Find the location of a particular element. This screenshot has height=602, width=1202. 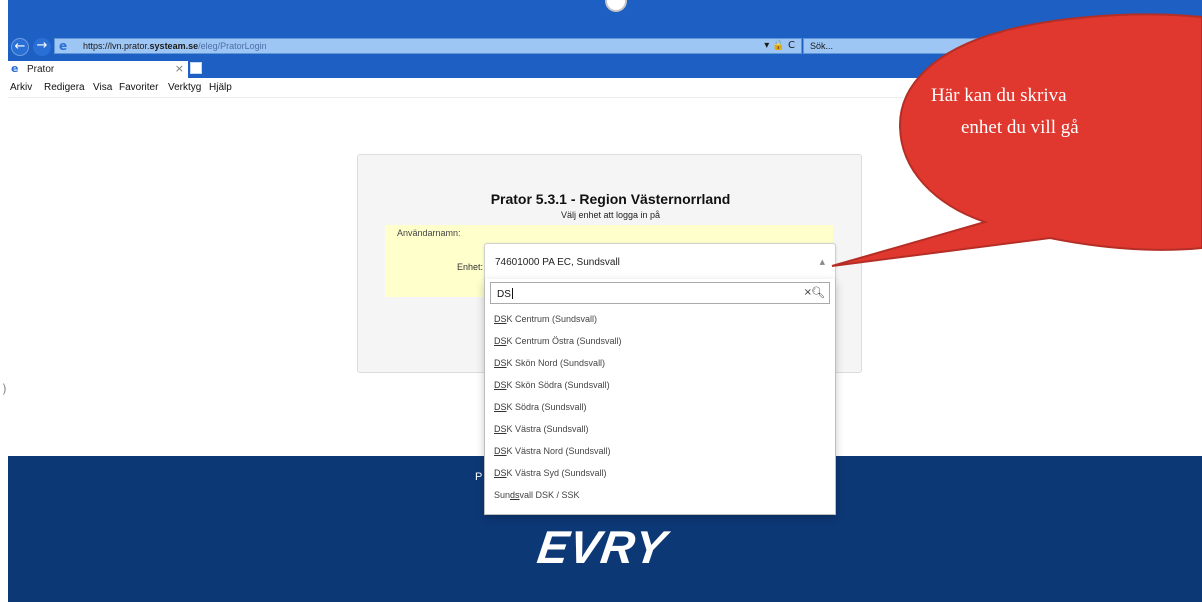

callout-line-2: enhet du vill gå is located at coordinates (1020, 127).